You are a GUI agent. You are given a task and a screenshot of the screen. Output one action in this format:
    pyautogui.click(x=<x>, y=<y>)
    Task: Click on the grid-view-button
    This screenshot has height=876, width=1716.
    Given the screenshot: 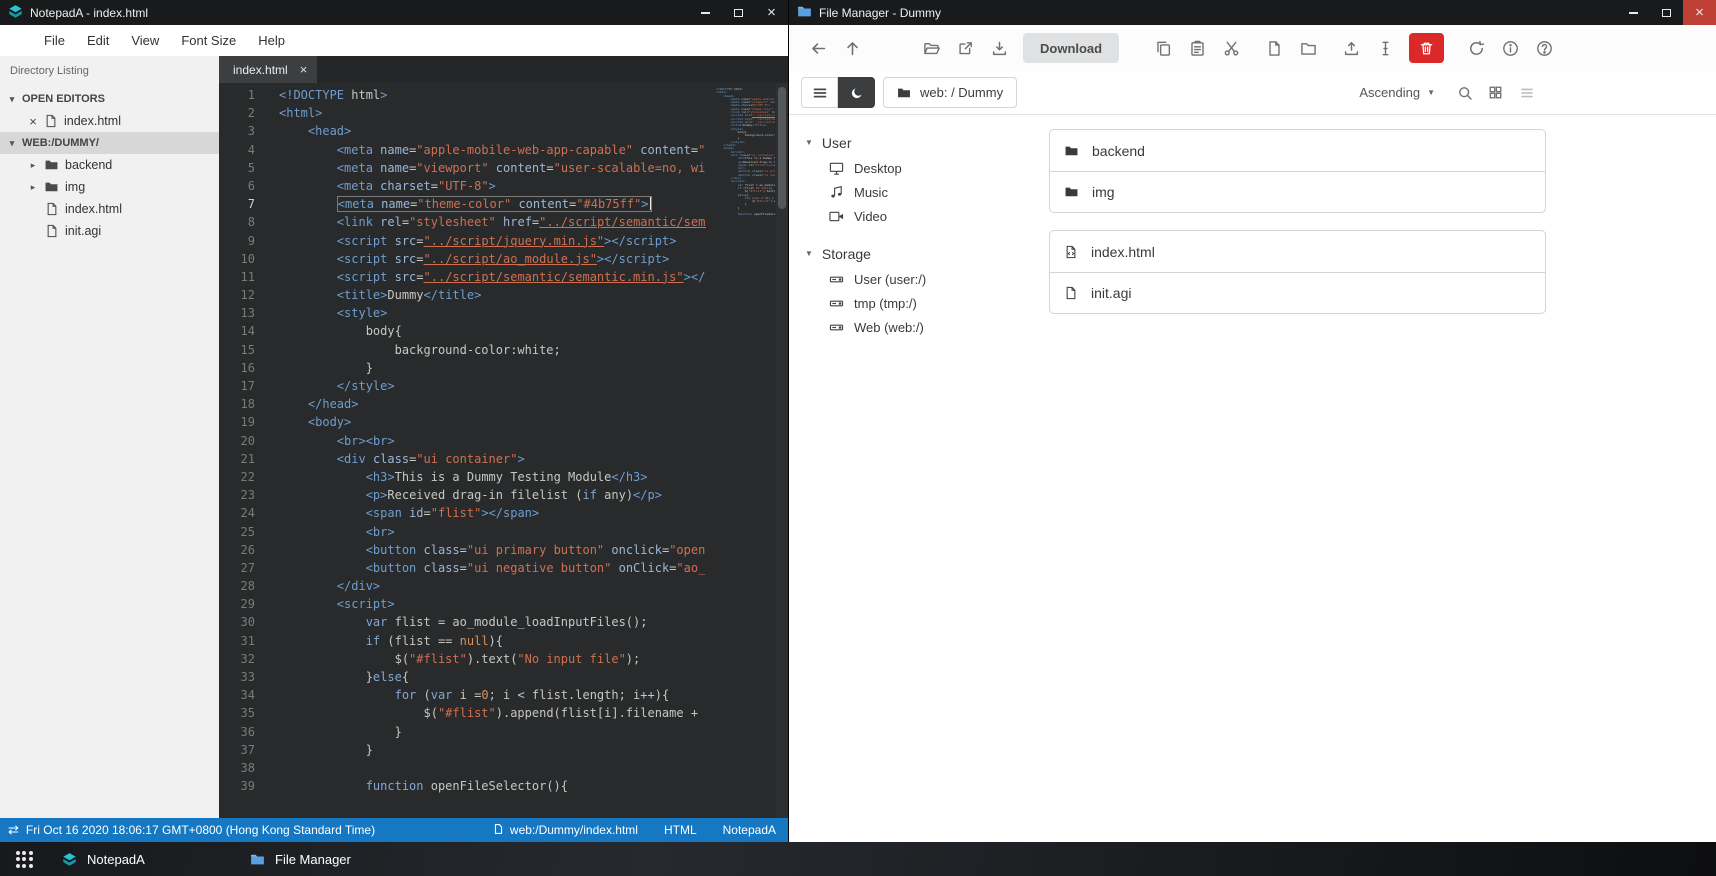 What is the action you would take?
    pyautogui.click(x=1495, y=93)
    